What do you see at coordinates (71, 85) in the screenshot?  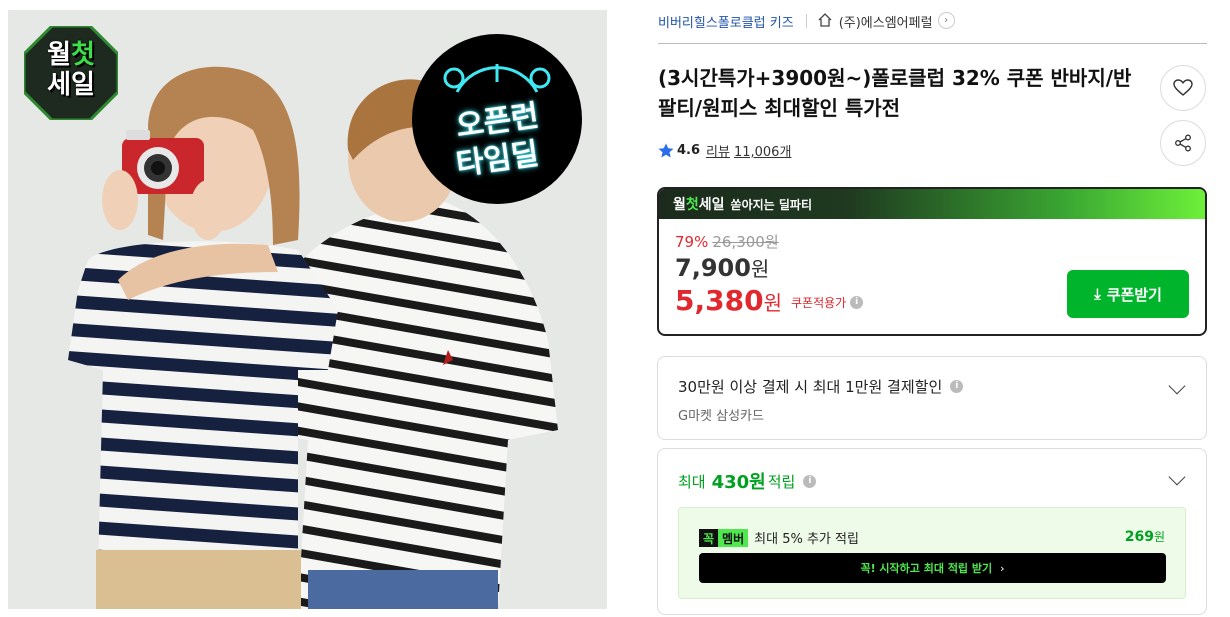 I see `badge-left-suffix: 세일` at bounding box center [71, 85].